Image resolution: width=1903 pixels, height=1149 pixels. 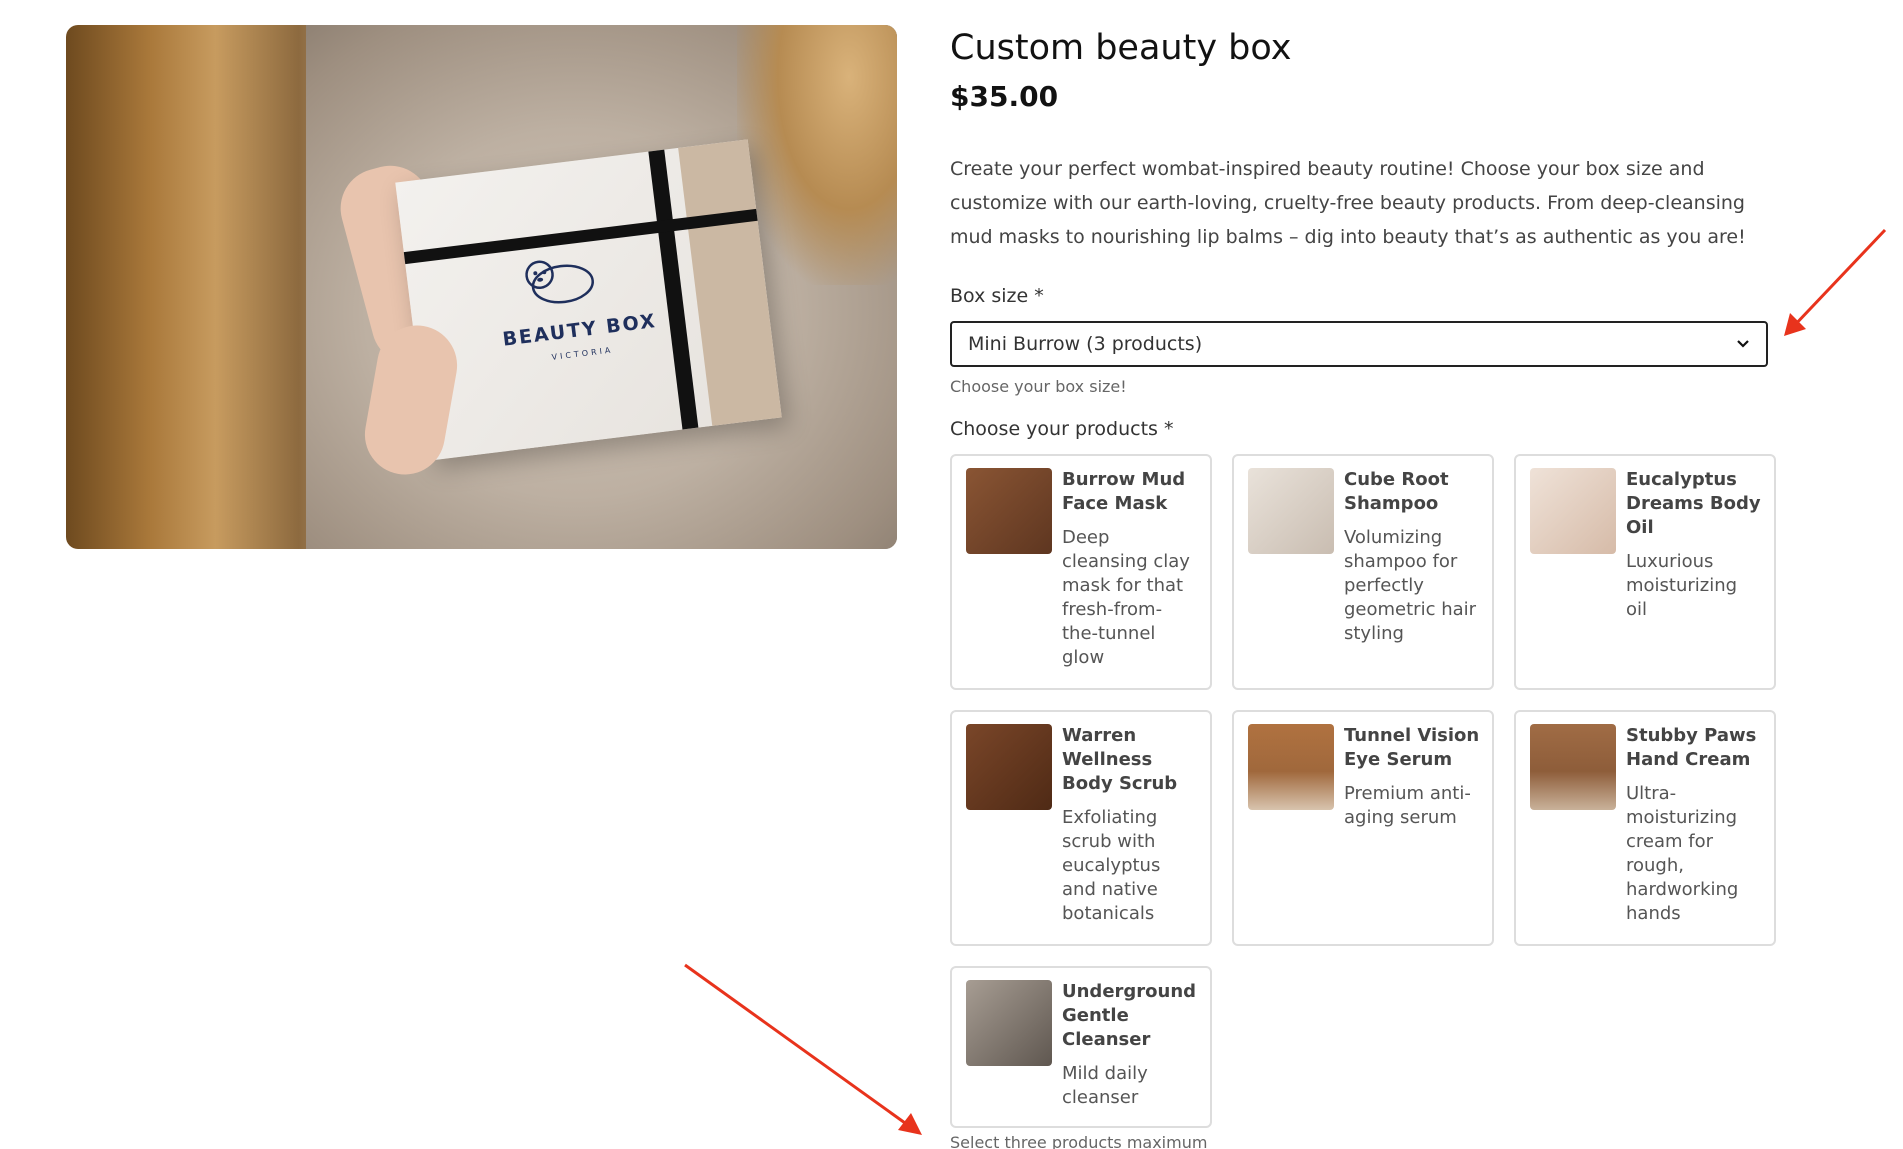 I want to click on product-name: Burrow Mud Face Mask, so click(x=1124, y=491).